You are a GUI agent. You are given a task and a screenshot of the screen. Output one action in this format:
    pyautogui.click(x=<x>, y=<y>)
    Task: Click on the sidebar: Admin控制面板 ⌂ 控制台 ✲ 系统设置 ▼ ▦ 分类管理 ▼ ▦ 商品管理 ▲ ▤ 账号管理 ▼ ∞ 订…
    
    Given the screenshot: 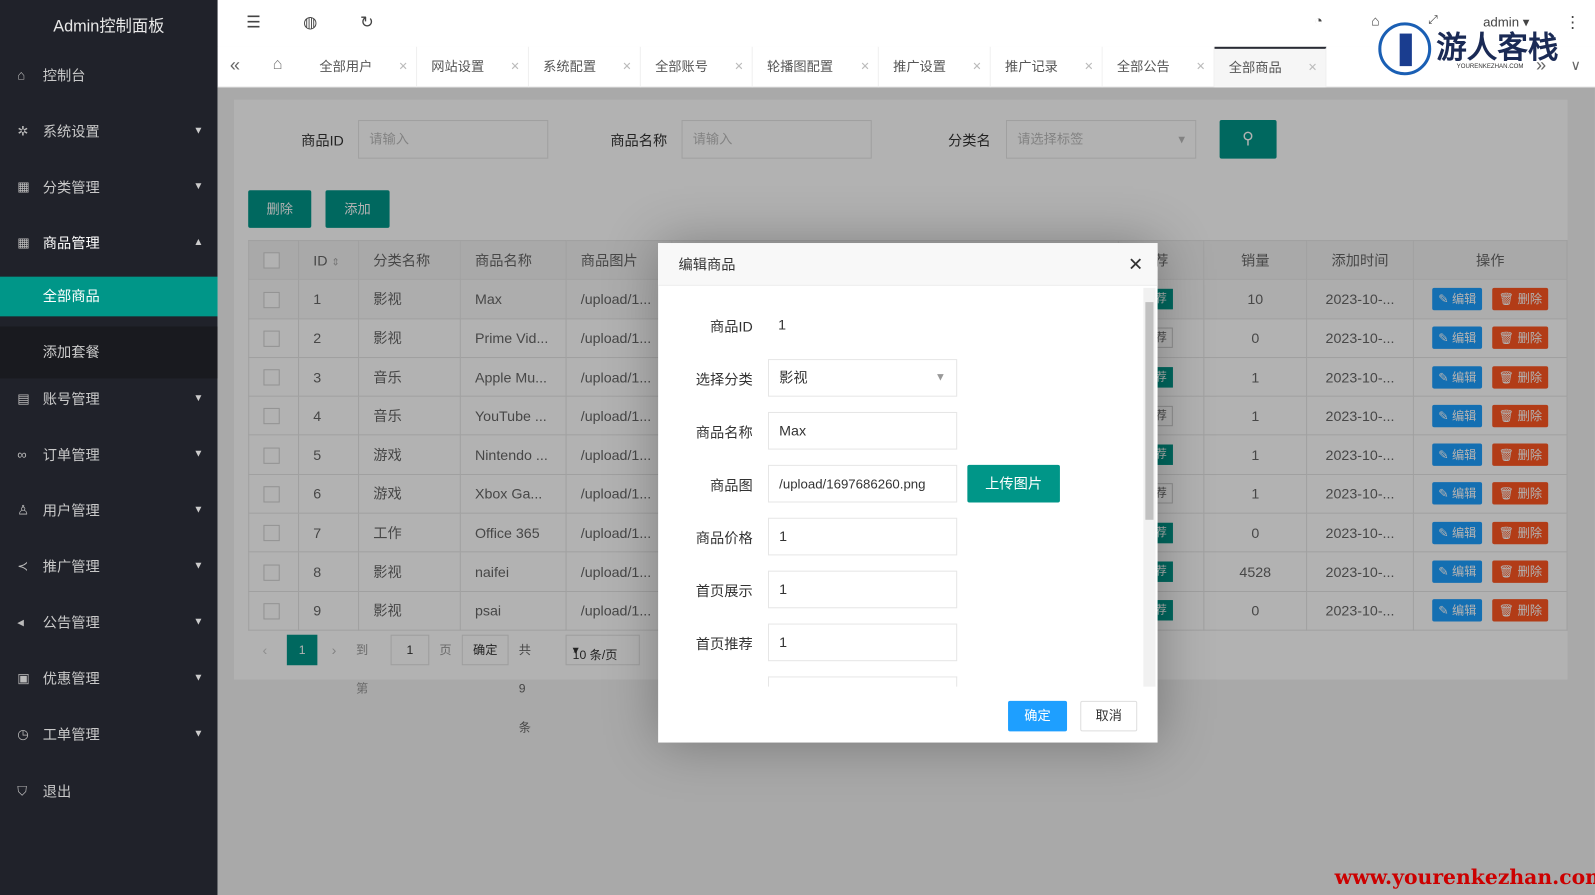 What is the action you would take?
    pyautogui.click(x=109, y=447)
    